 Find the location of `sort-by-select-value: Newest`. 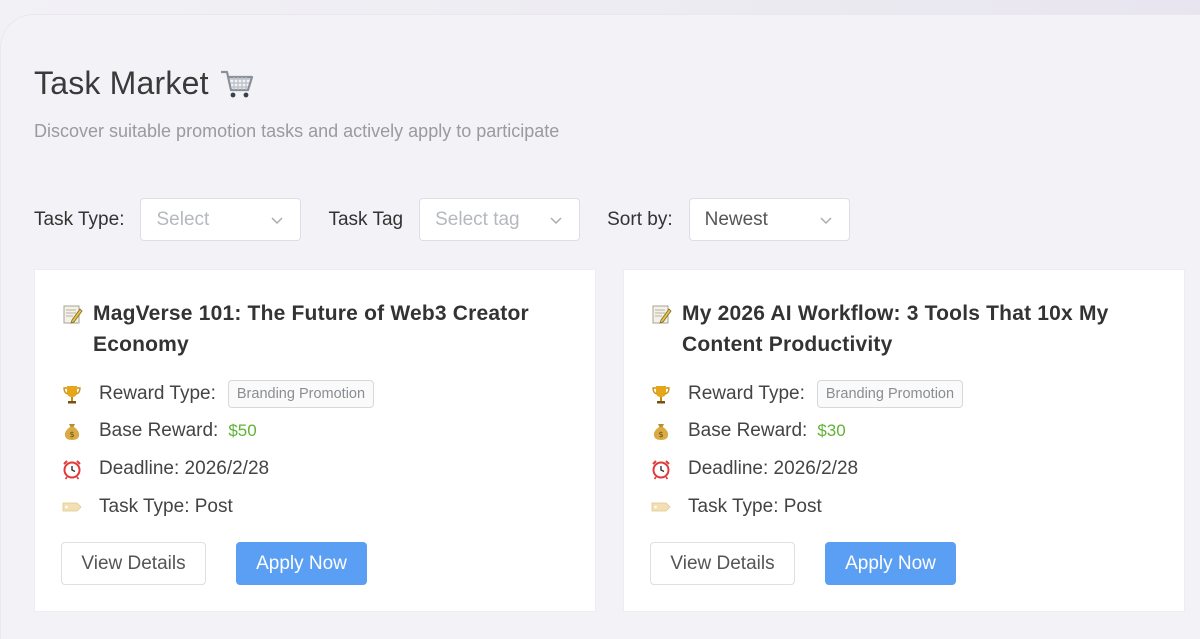

sort-by-select-value: Newest is located at coordinates (736, 219).